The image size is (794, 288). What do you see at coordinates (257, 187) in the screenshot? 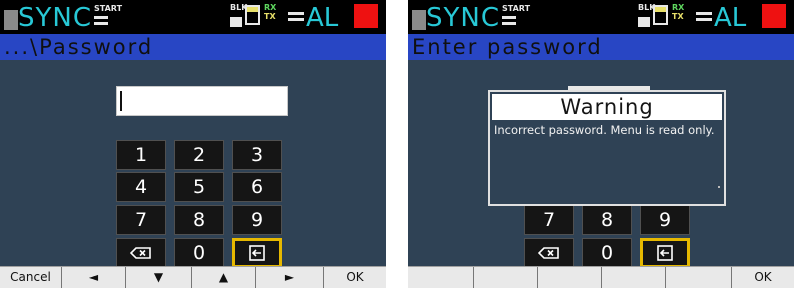
I see `key-6: 6` at bounding box center [257, 187].